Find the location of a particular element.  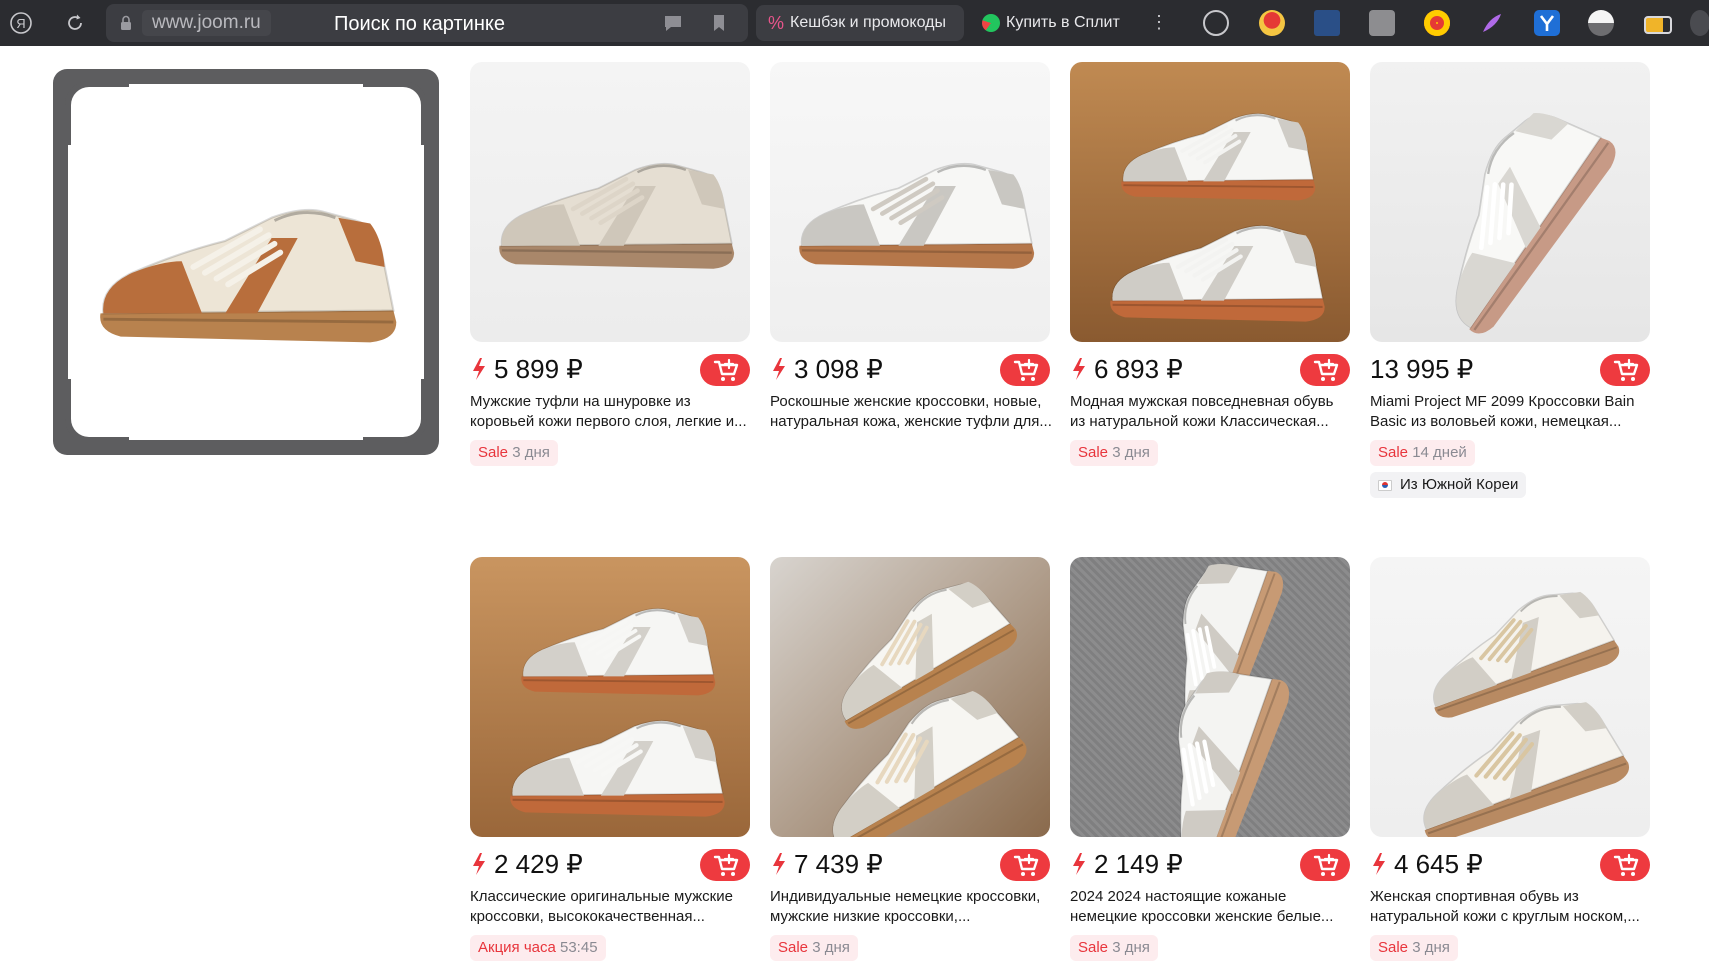

translate-extension-icon is located at coordinates (1547, 23).